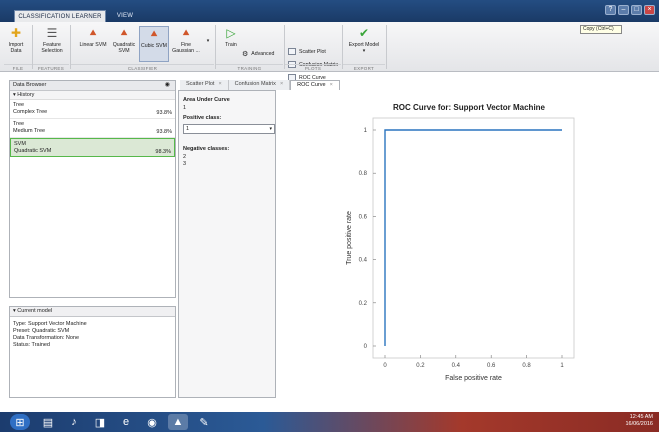 This screenshot has width=659, height=432. I want to click on group-label-file: FILE, so click(18, 67).